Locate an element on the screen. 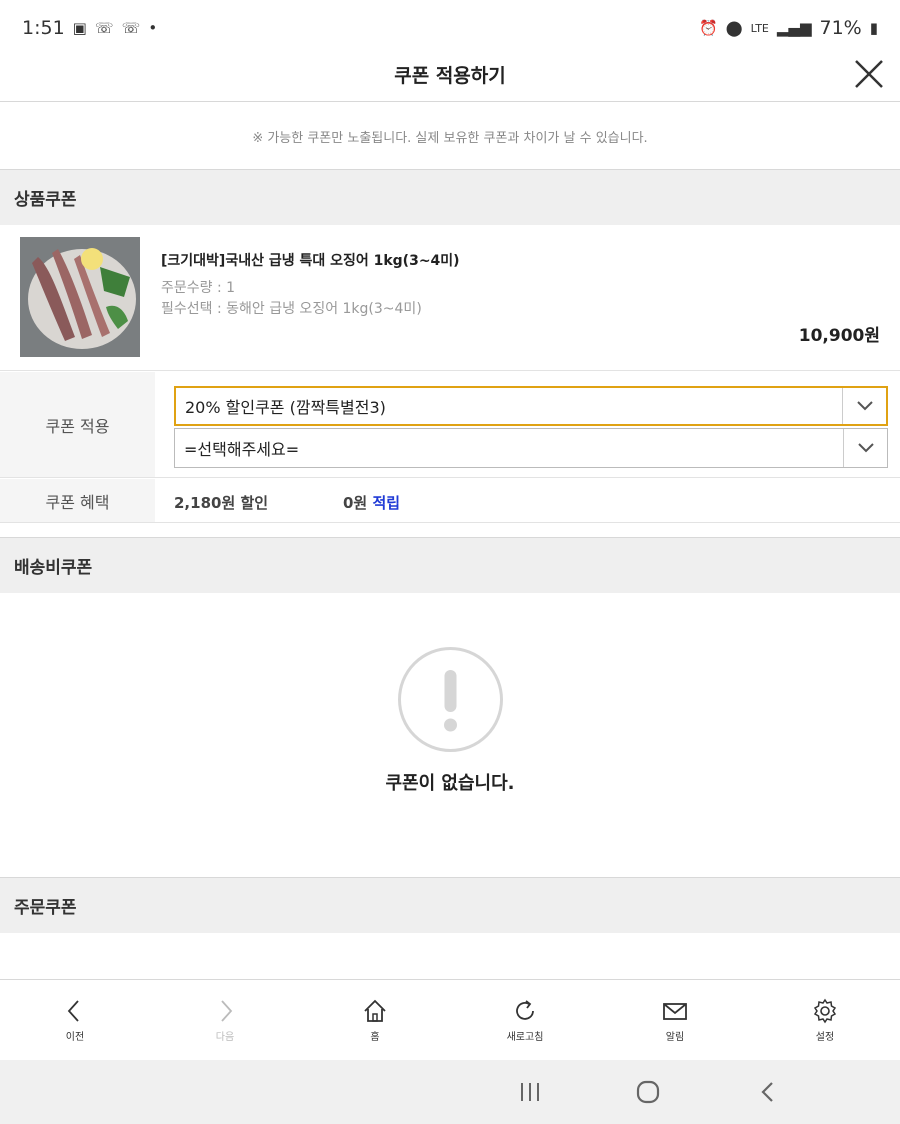  missed-call-icon-2: ☏ is located at coordinates (131, 28).